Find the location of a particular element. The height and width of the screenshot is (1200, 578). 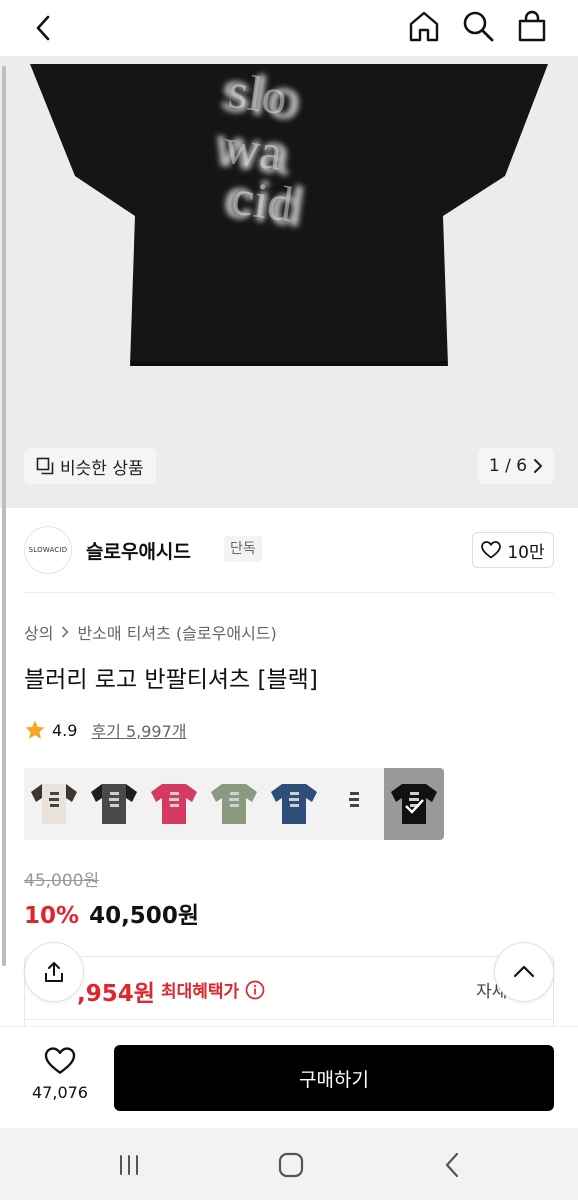

color-swatch-pink is located at coordinates (174, 804).